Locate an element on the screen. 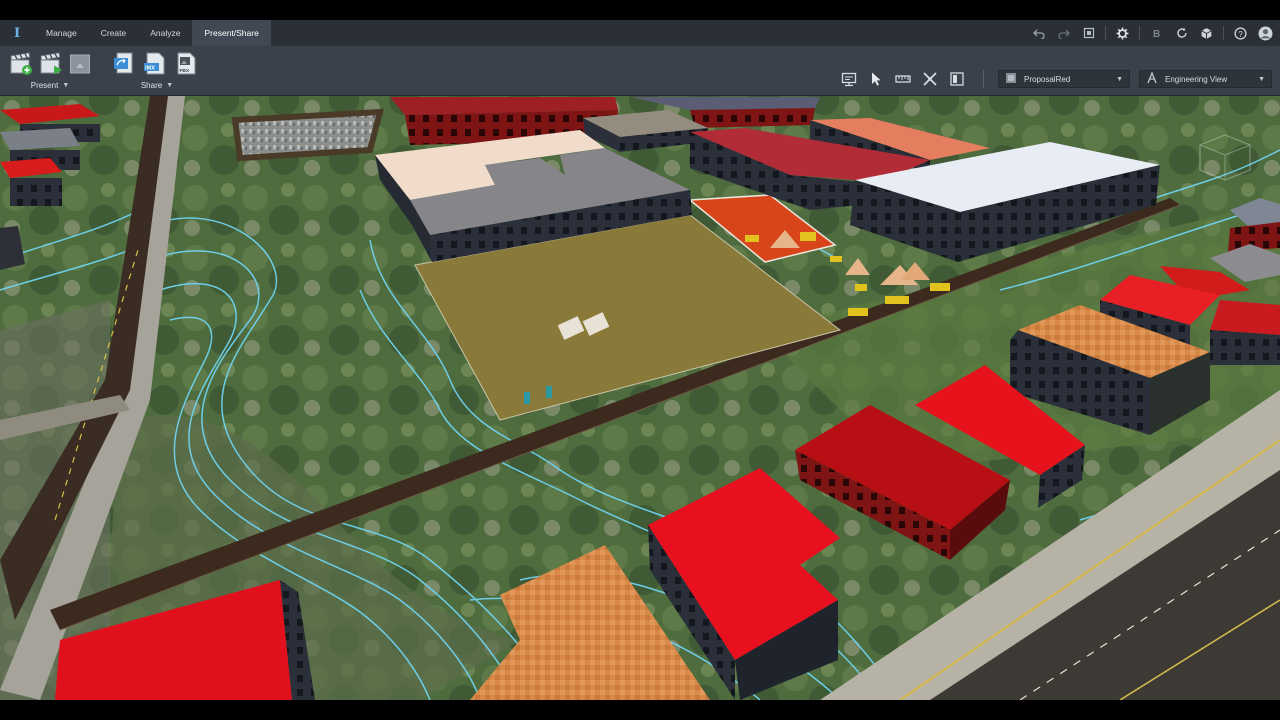 The width and height of the screenshot is (1280, 720). letterbox-top is located at coordinates (640, 10).